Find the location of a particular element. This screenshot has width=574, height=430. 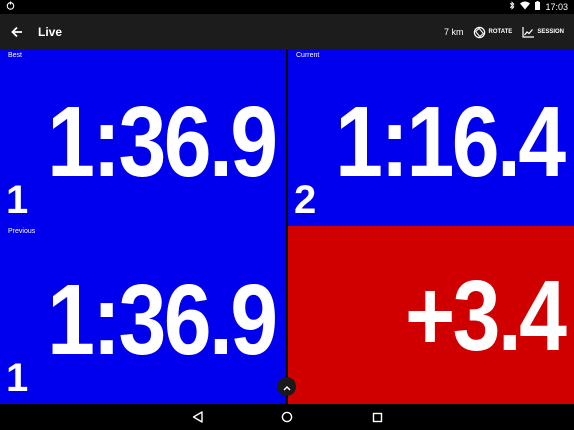

back-nav-icon is located at coordinates (197, 417).